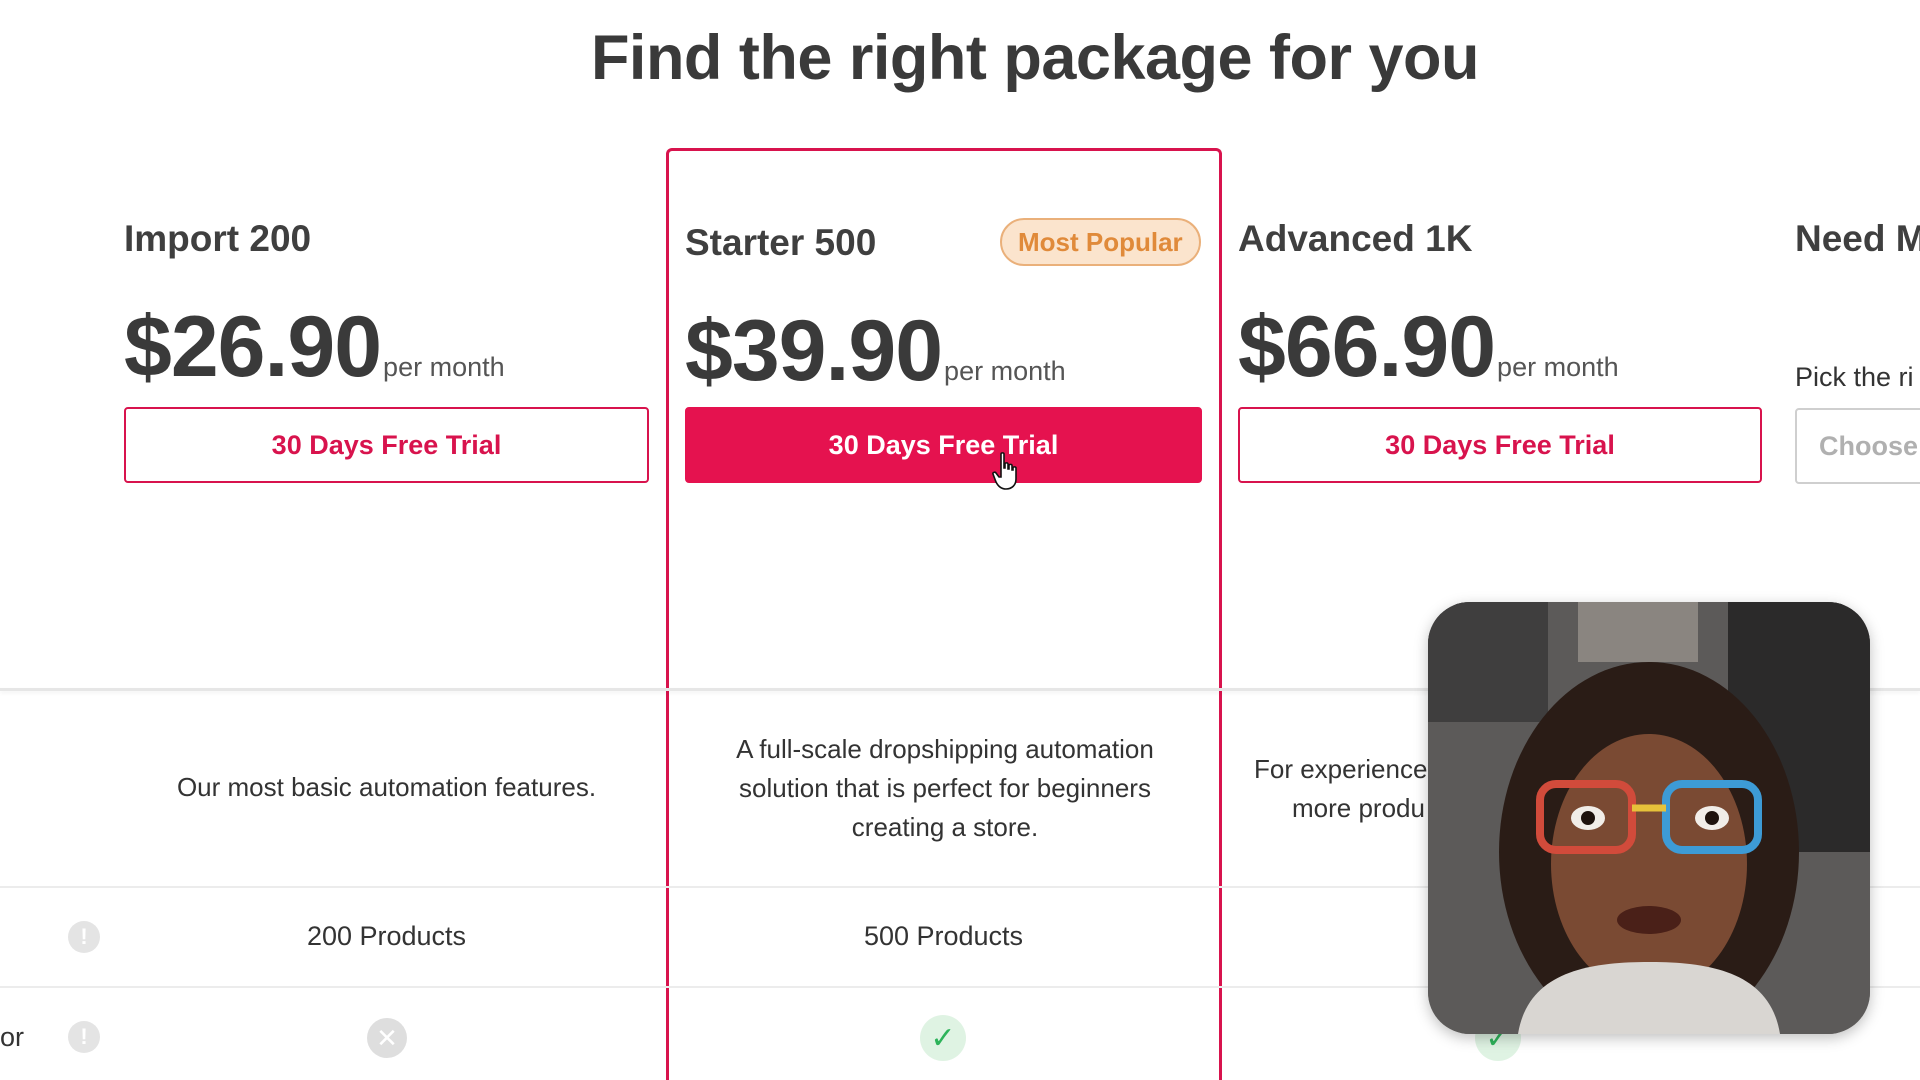 This screenshot has height=1080, width=1920. I want to click on presenter-video, so click(1649, 818).